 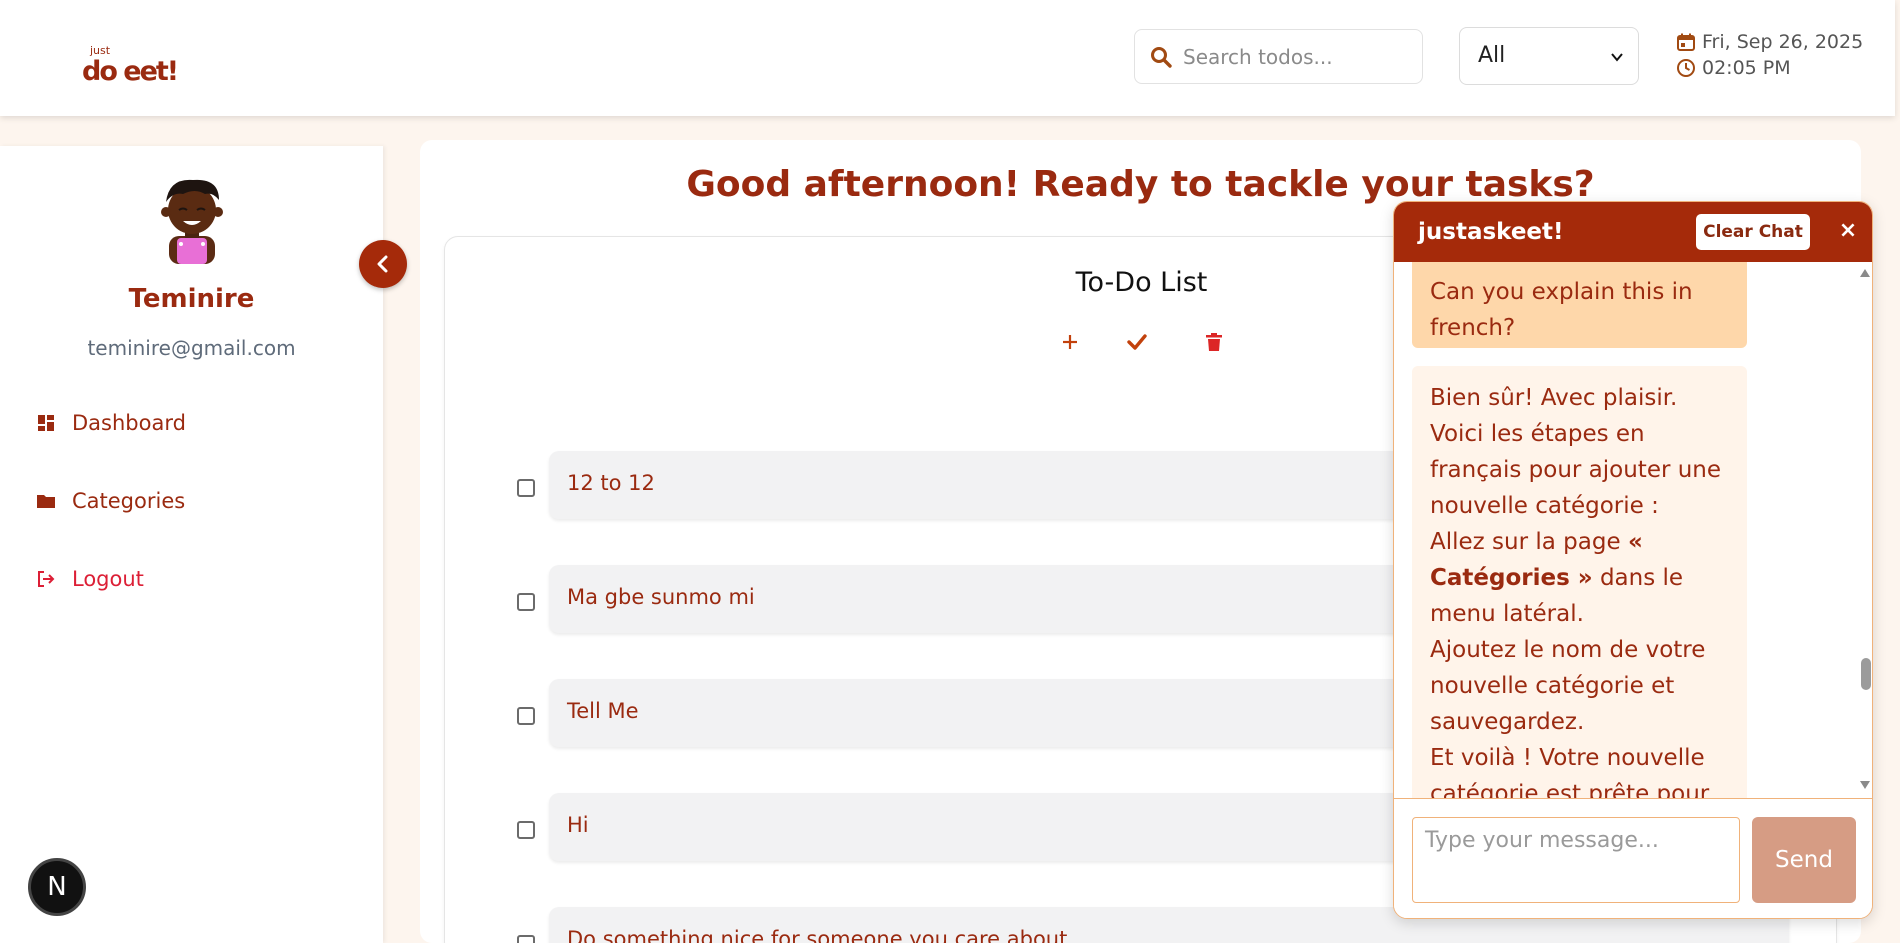 What do you see at coordinates (1492, 55) in the screenshot?
I see `filter-selected-value: All` at bounding box center [1492, 55].